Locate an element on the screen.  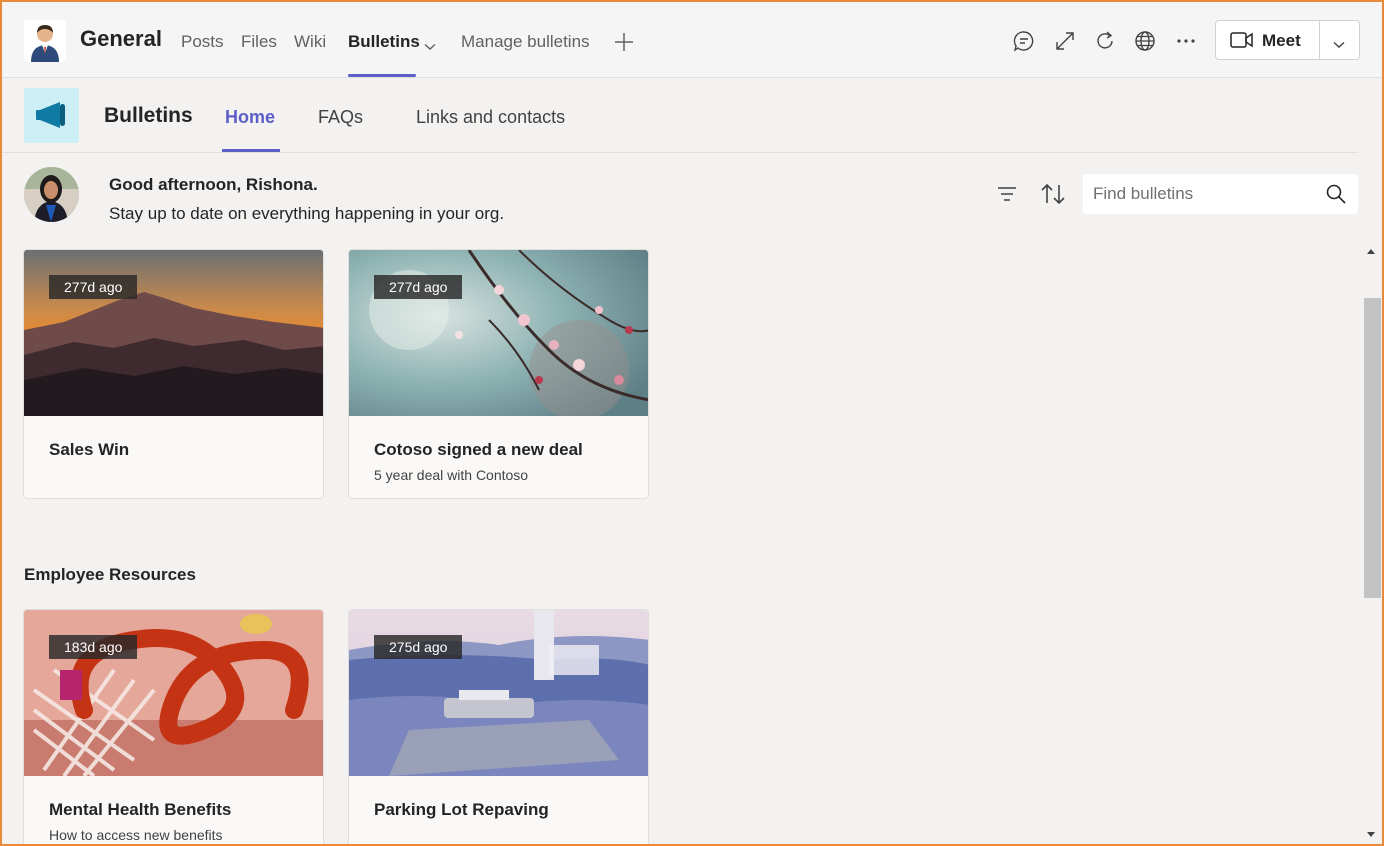
tab-bulletins: Bulletins is located at coordinates (384, 42).